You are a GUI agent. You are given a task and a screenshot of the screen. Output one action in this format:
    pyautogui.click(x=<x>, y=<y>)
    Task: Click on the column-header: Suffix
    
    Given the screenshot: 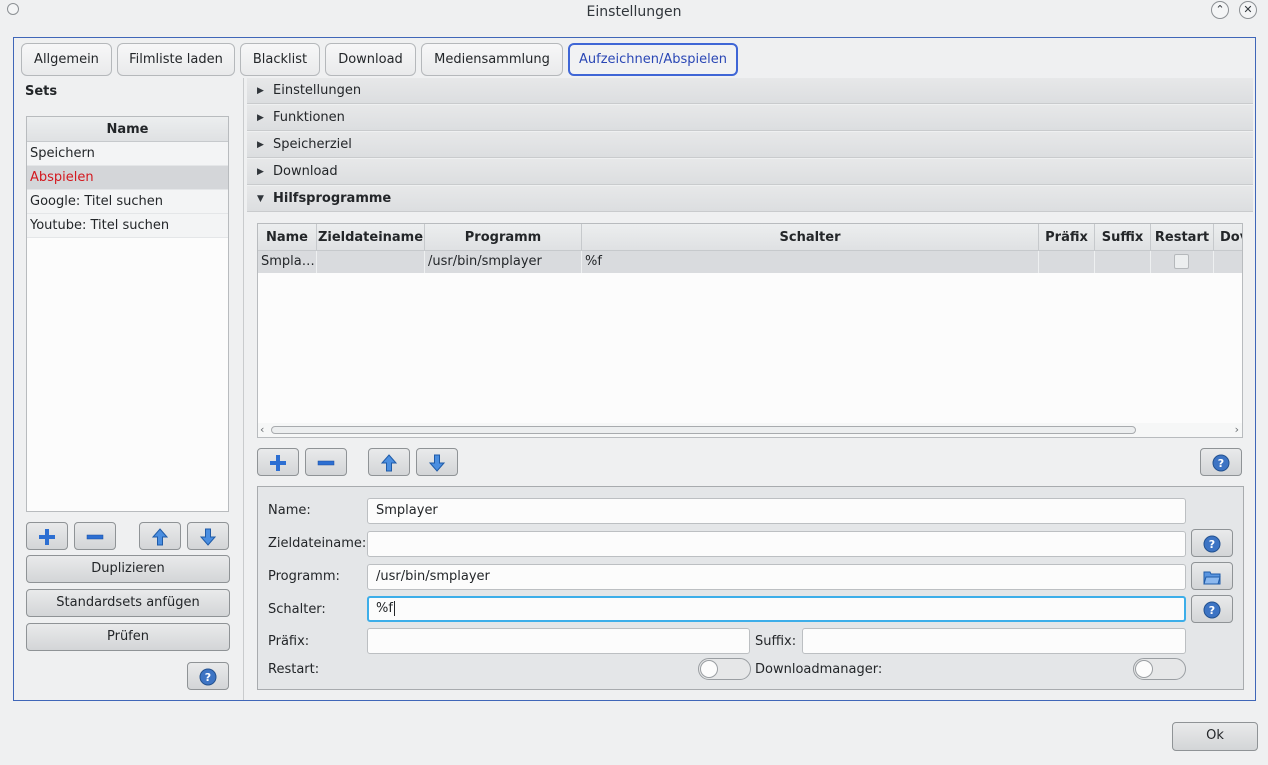 What is the action you would take?
    pyautogui.click(x=1123, y=237)
    